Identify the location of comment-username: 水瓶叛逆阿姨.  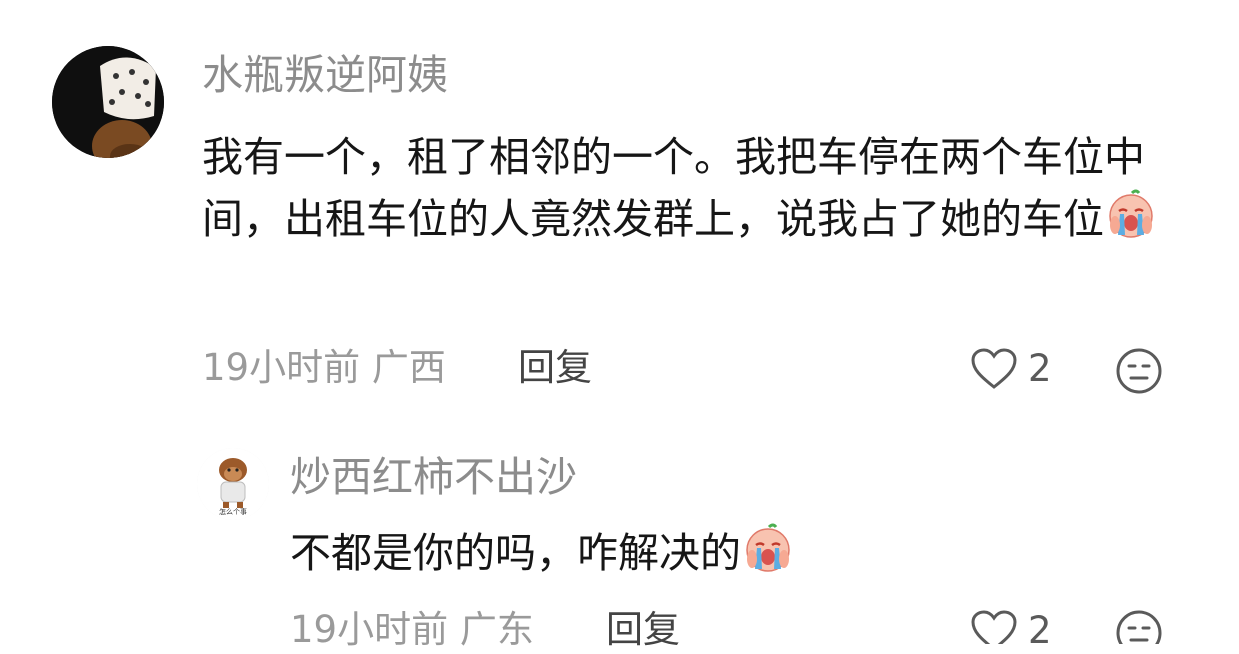
(325, 75).